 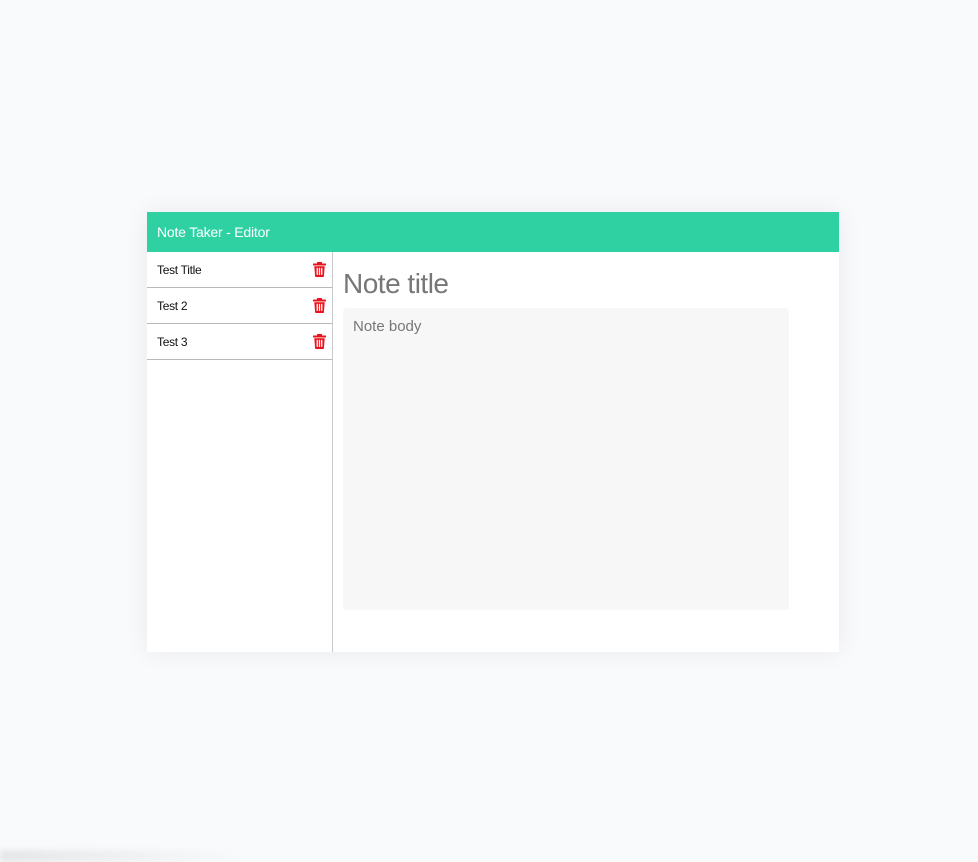 What do you see at coordinates (120, 856) in the screenshot?
I see `corner-shadow` at bounding box center [120, 856].